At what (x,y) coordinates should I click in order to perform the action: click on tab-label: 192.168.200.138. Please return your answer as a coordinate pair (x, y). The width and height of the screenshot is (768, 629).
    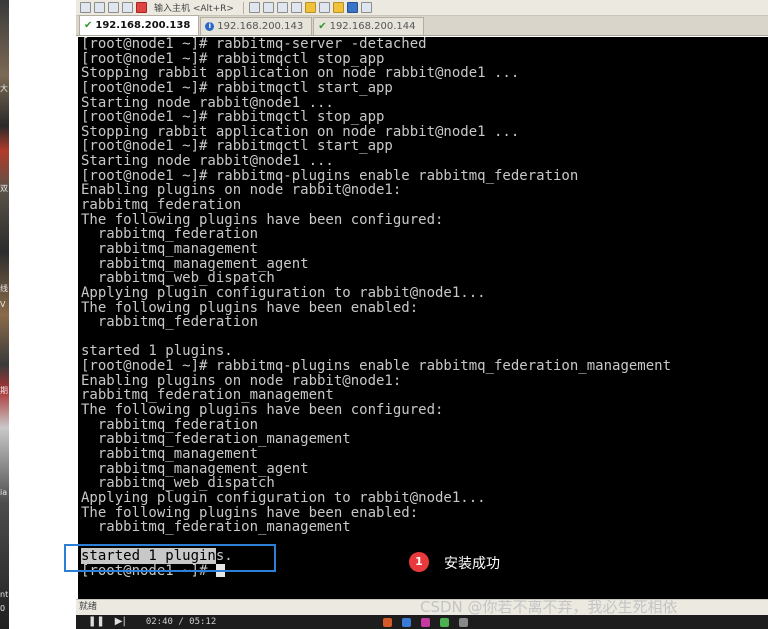
    Looking at the image, I should click on (143, 25).